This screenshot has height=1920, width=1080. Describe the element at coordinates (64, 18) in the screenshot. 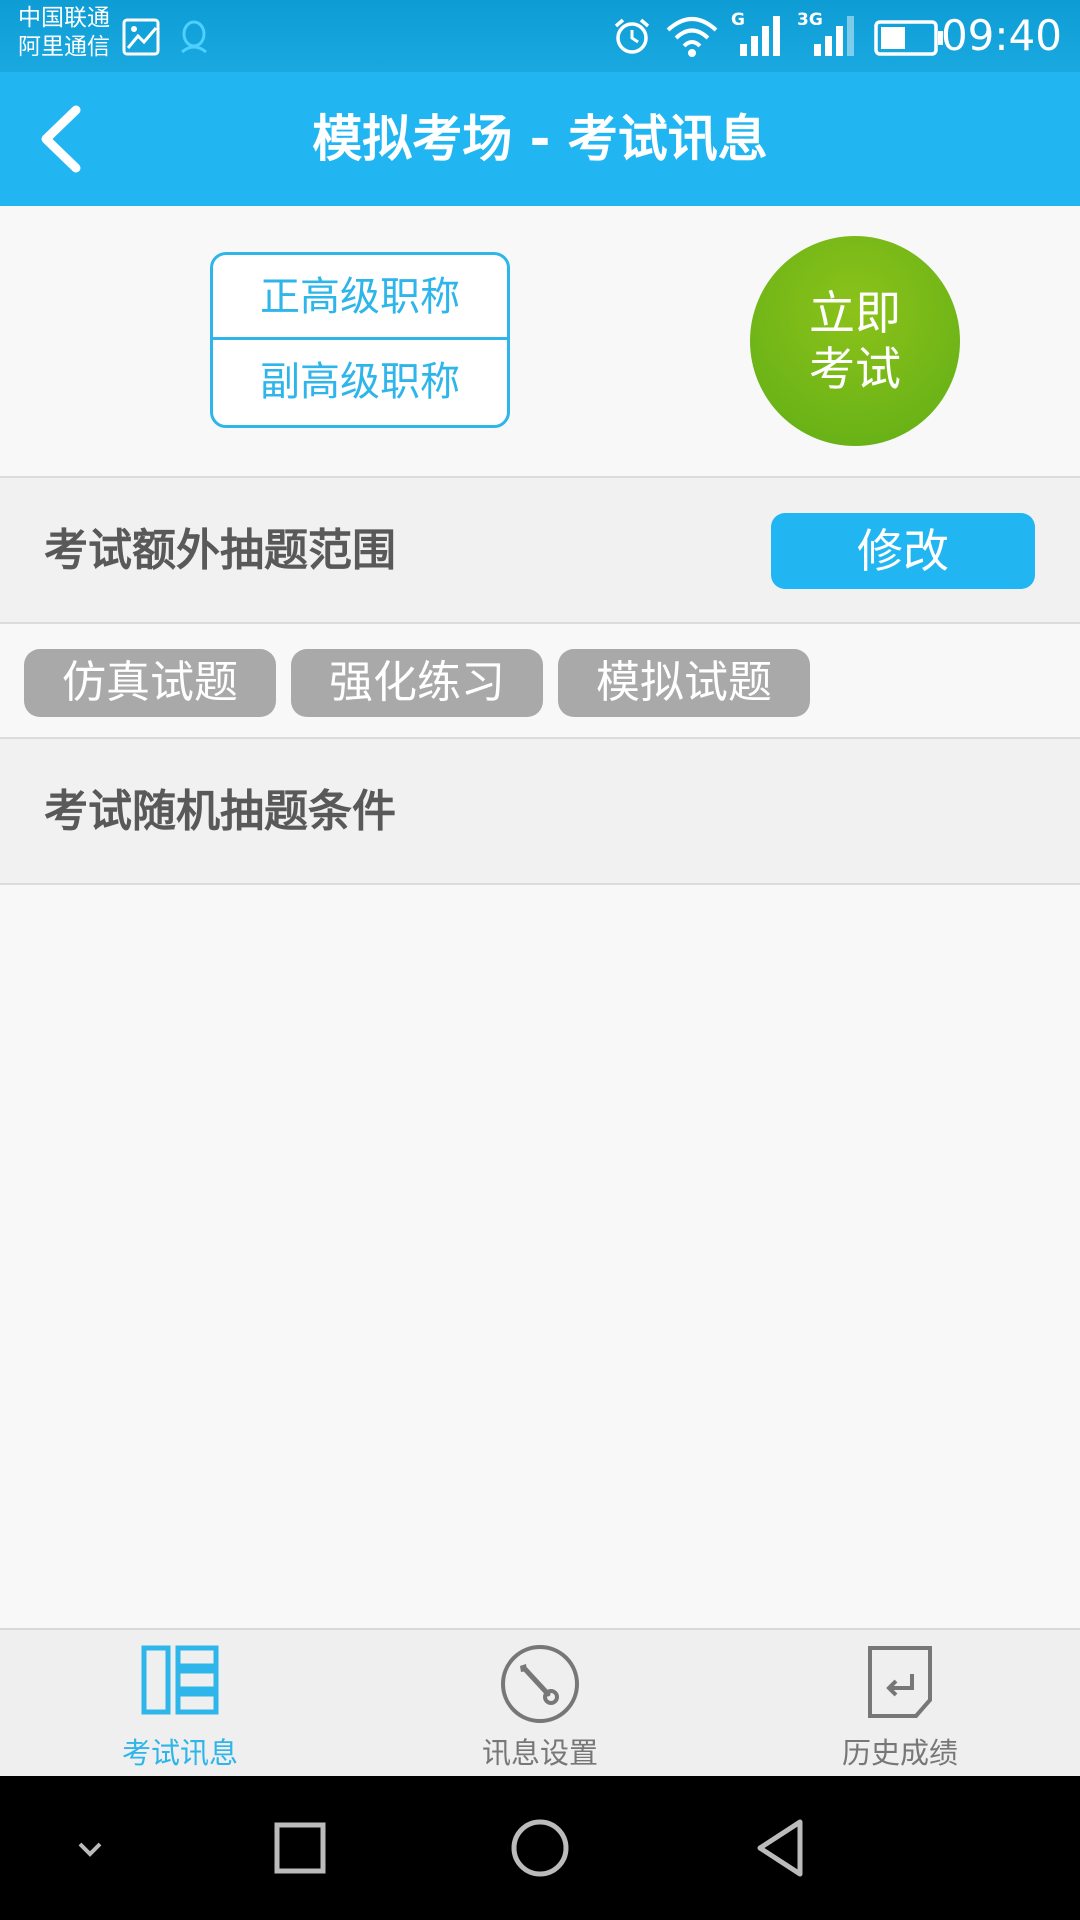

I see `carrier-1: 中国联通` at that location.